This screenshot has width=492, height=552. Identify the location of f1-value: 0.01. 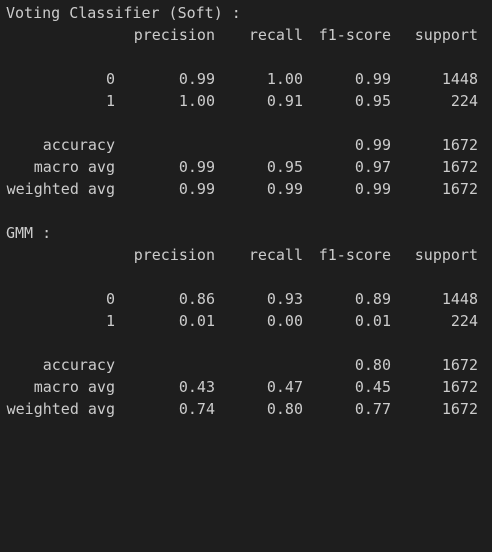
(372, 321).